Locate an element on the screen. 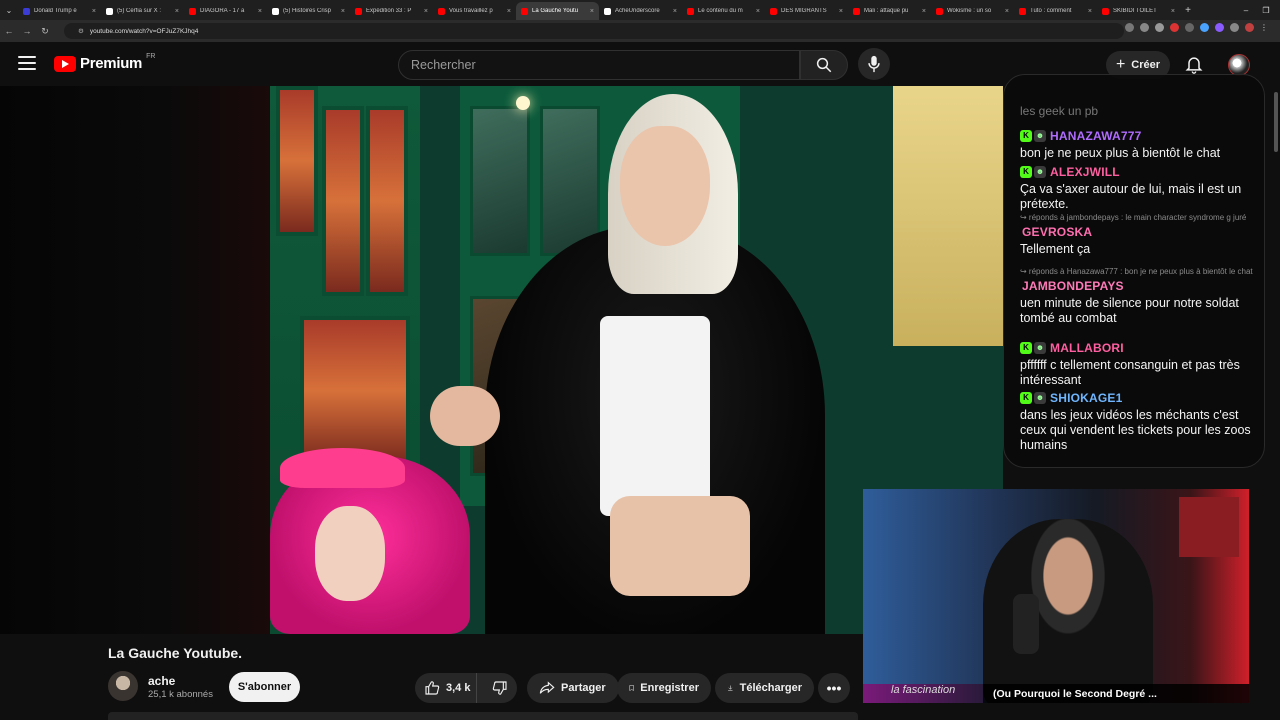 Image resolution: width=1280 pixels, height=720 pixels. tab-search-icon: ⌄ is located at coordinates (9, 10).